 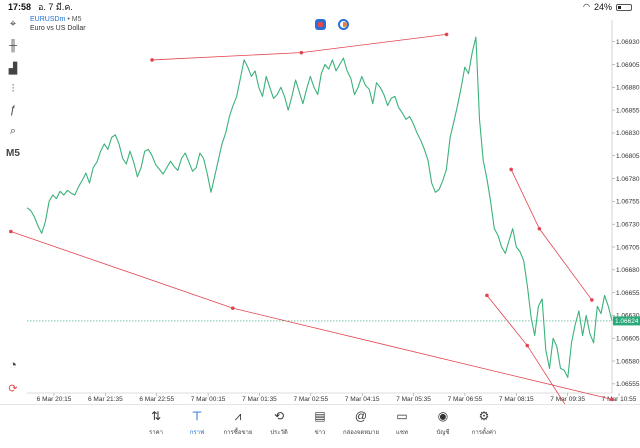 What do you see at coordinates (628, 110) in the screenshot?
I see `price-tick-label: 1.06855` at bounding box center [628, 110].